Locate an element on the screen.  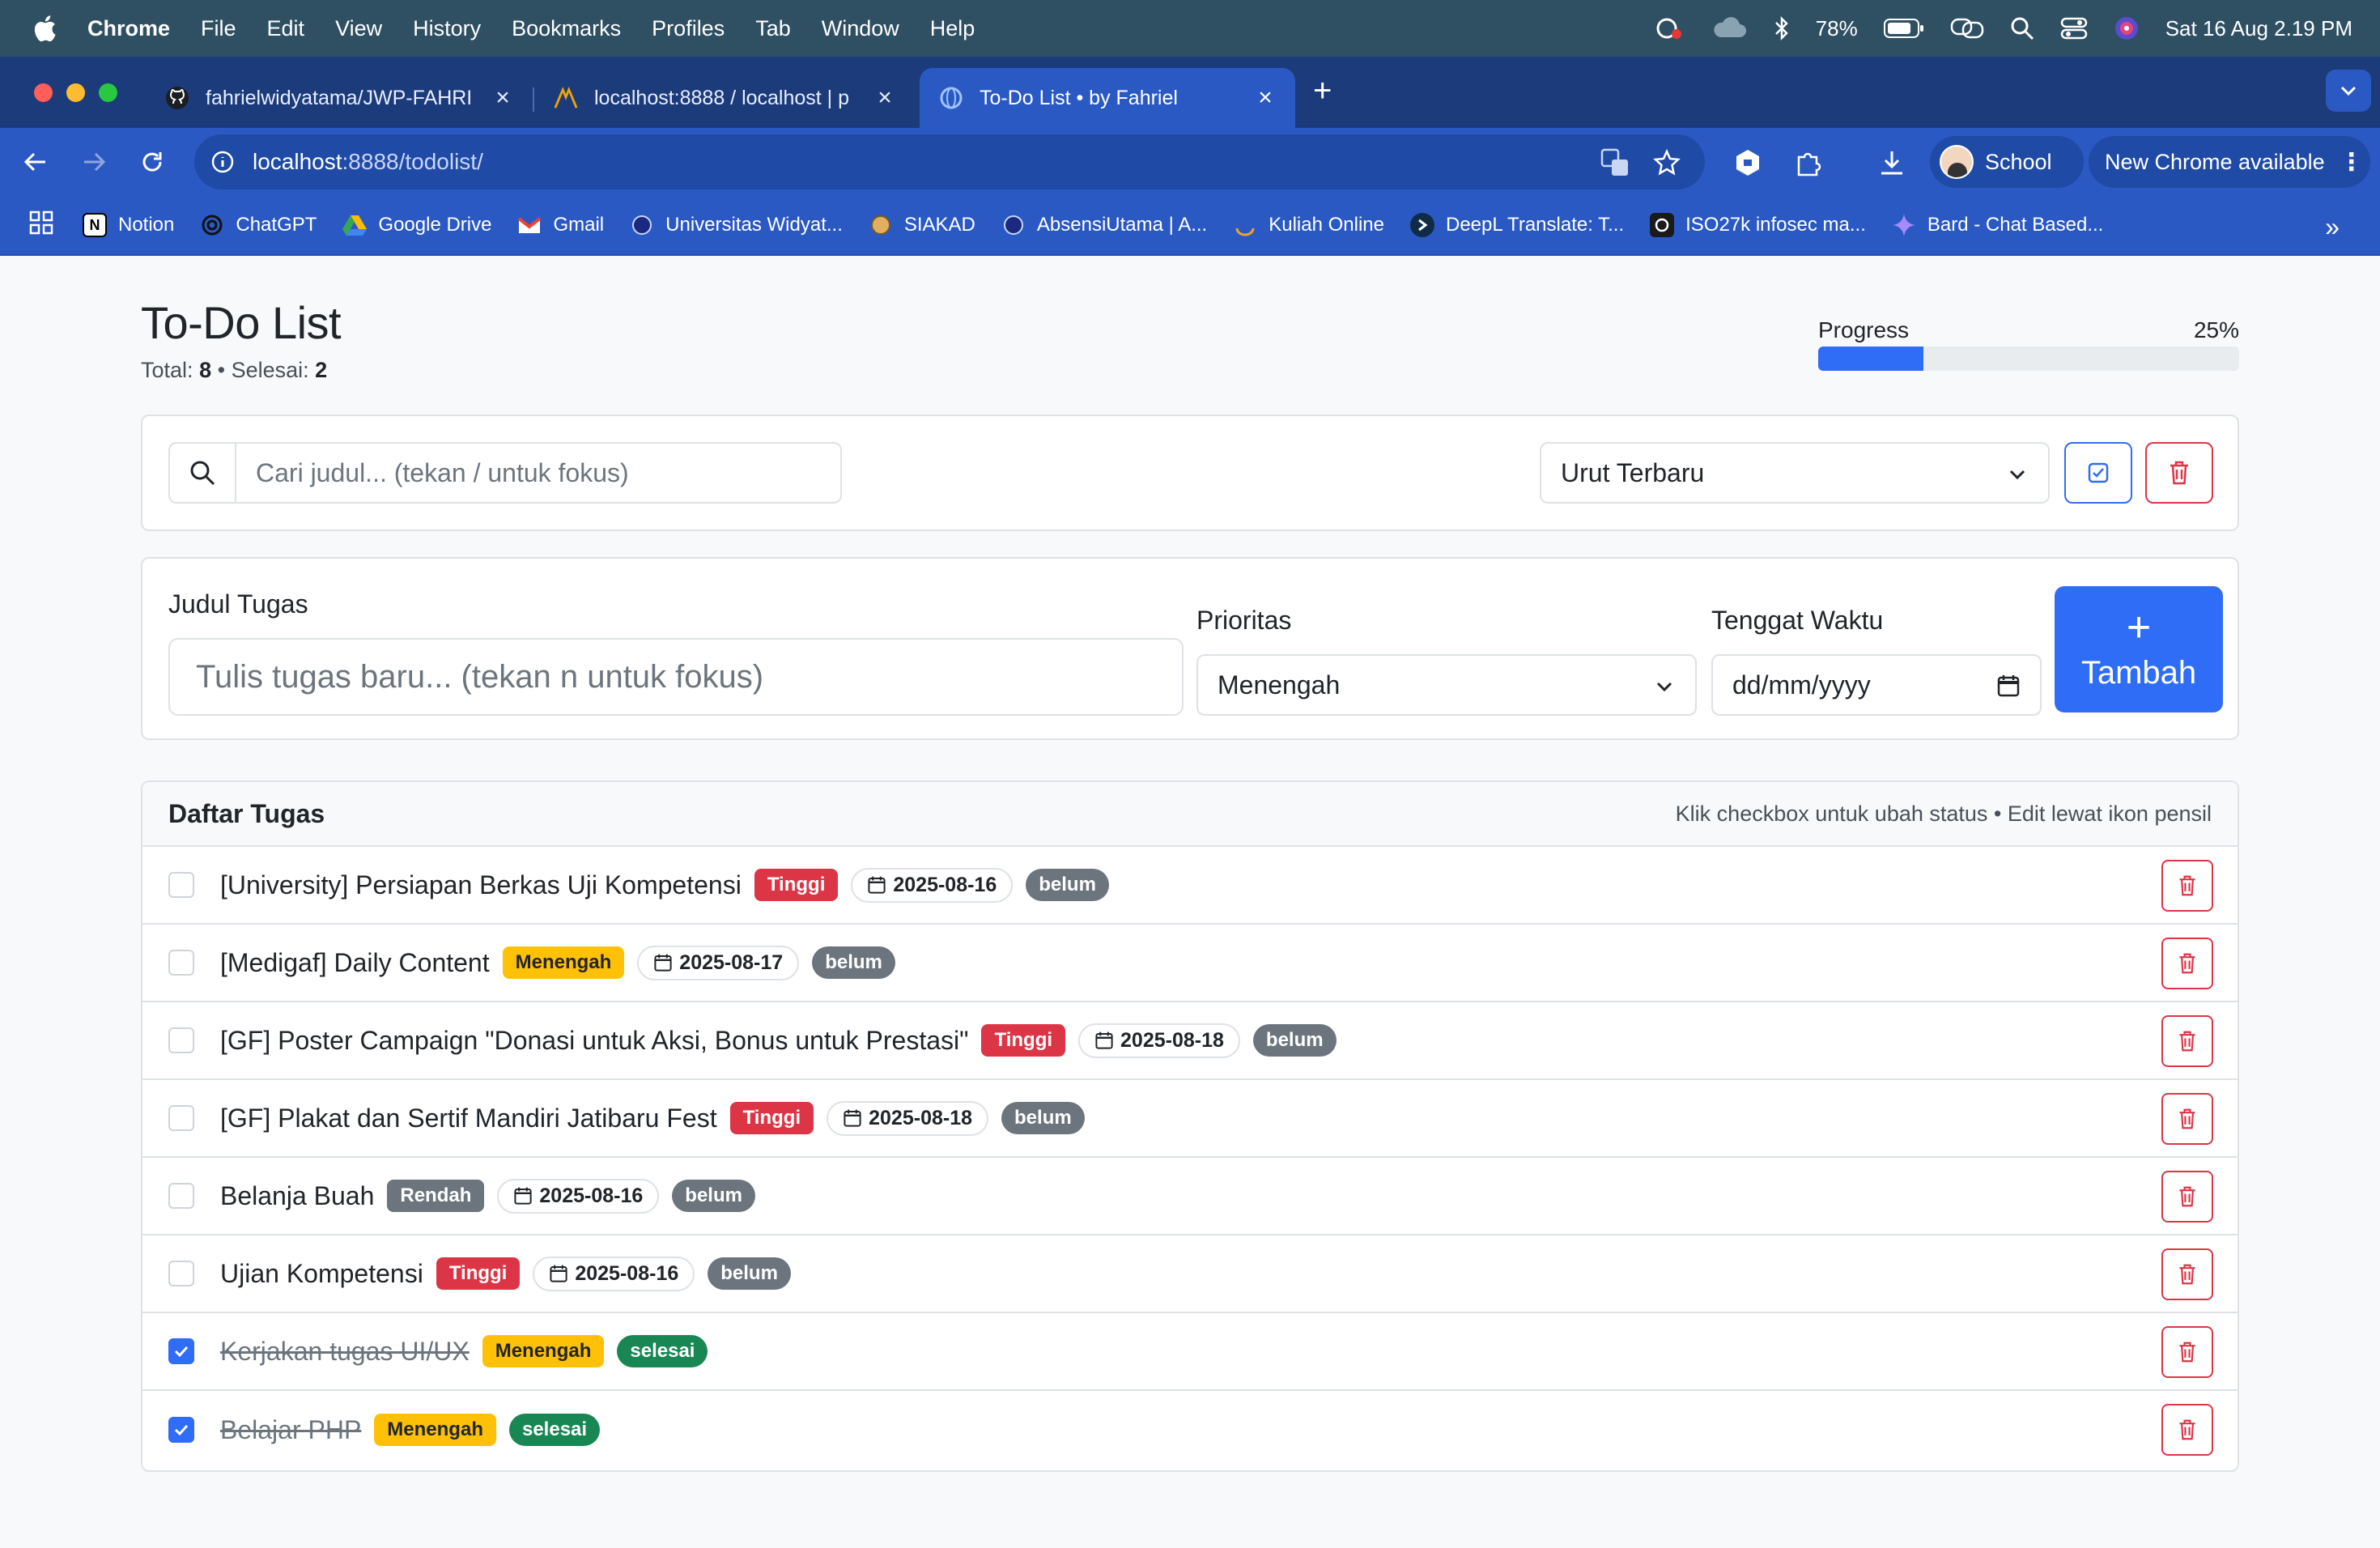
creative-cloud-icon is located at coordinates (1668, 28).